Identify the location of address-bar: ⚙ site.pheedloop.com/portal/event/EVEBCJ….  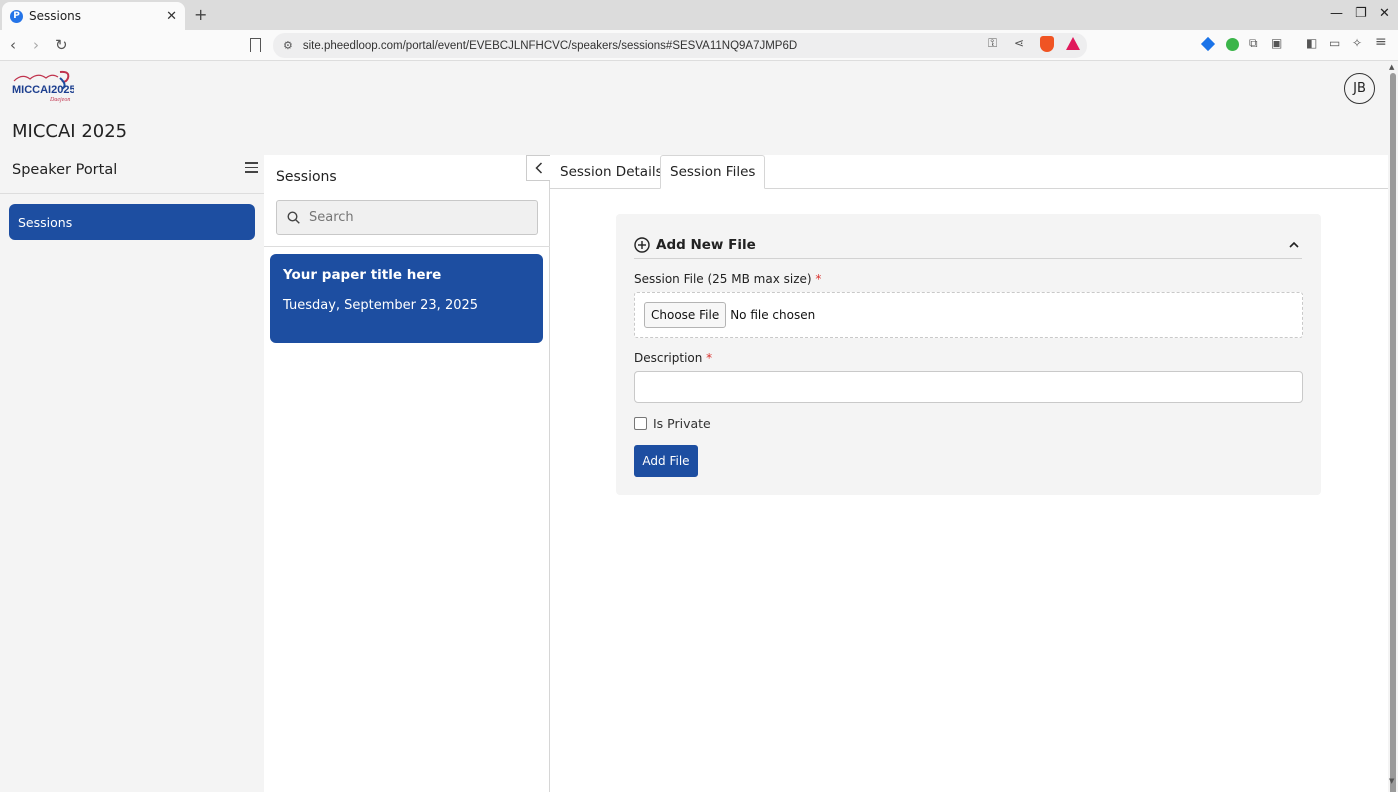
(680, 45).